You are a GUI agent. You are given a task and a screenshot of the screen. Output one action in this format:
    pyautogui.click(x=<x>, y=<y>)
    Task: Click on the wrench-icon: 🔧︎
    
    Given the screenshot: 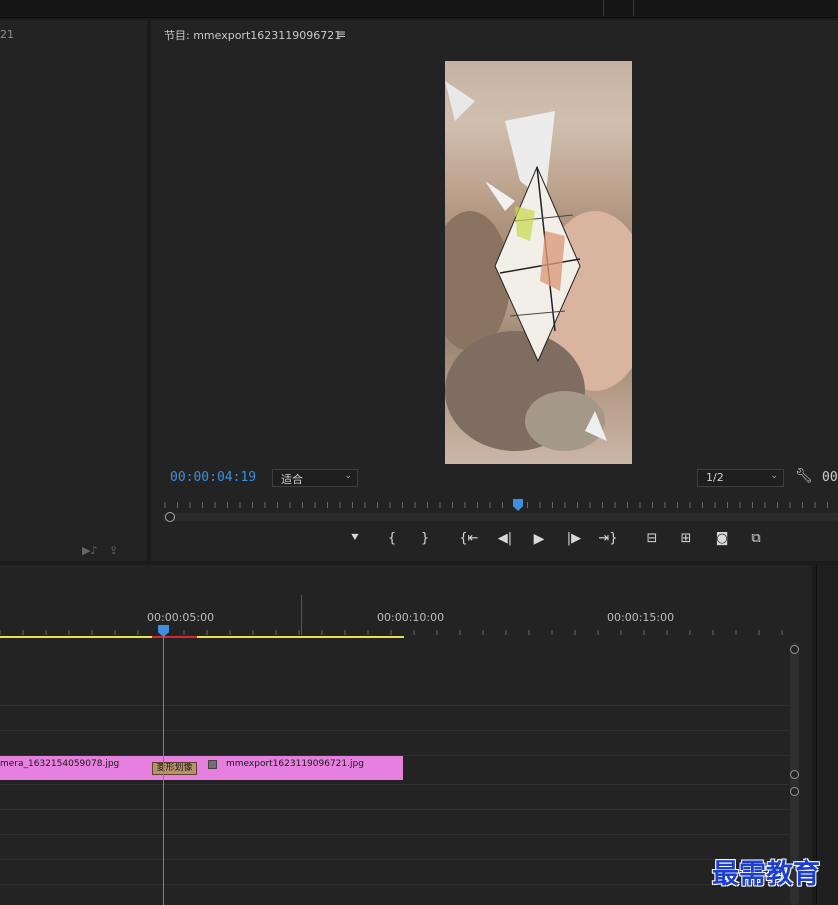 What is the action you would take?
    pyautogui.click(x=804, y=476)
    